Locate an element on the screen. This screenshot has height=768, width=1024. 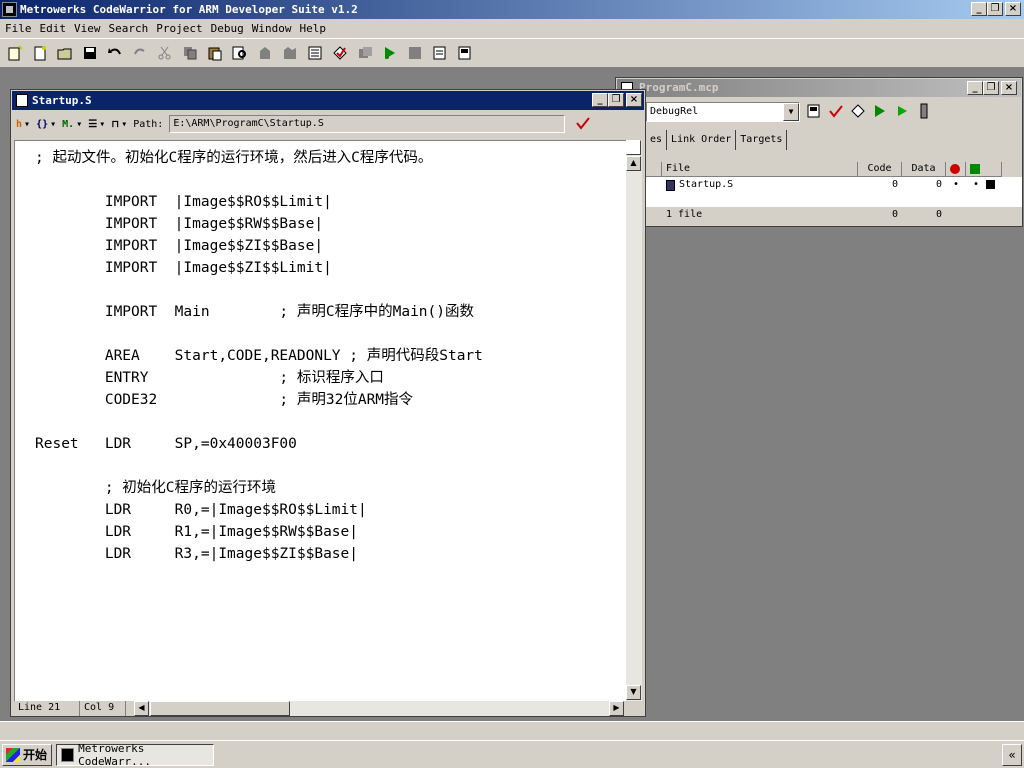
codewarrior-app-icon is located at coordinates (9, 9).